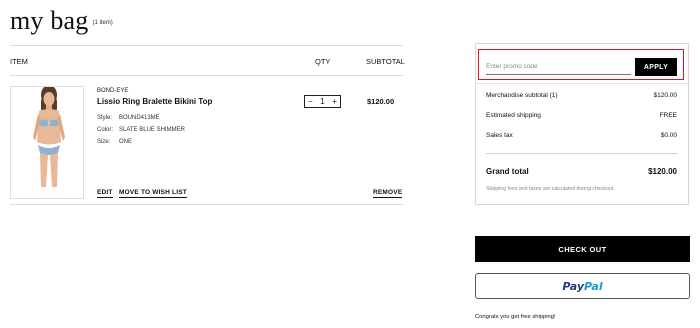 The image size is (700, 328). What do you see at coordinates (105, 130) in the screenshot?
I see `attr-label-color: Color:` at bounding box center [105, 130].